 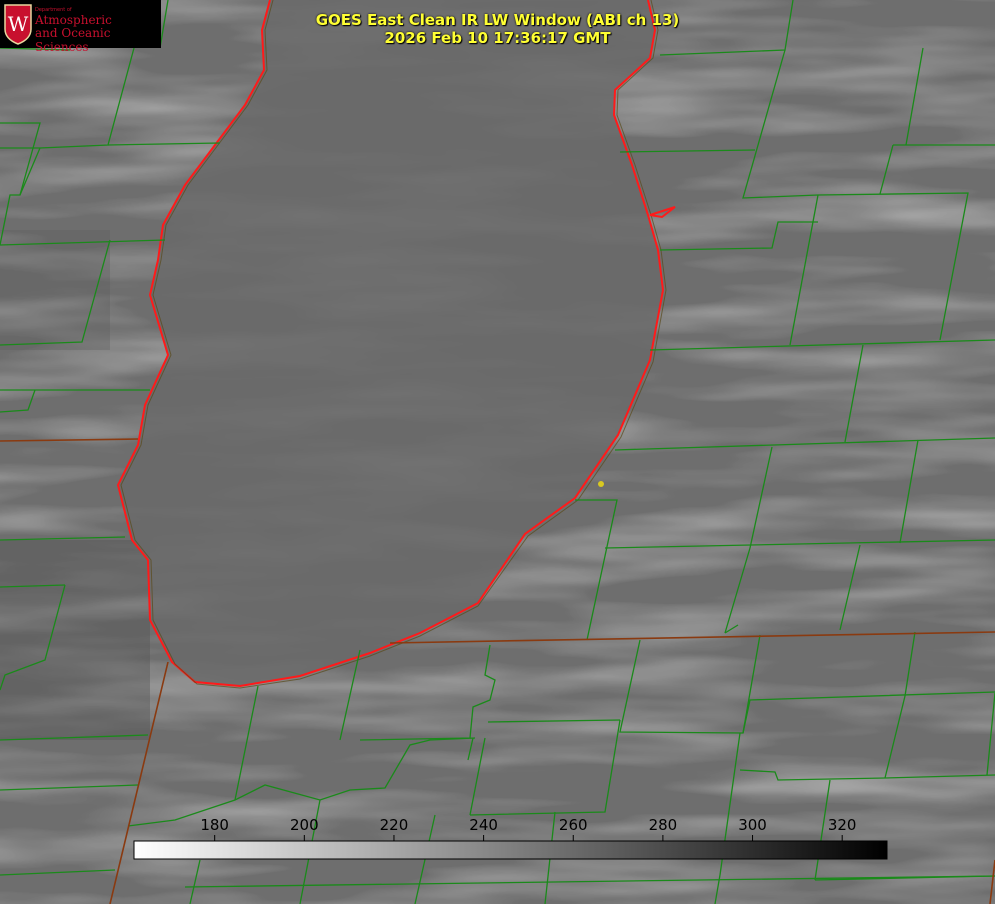 I want to click on svg-text: W, so click(x=18, y=24).